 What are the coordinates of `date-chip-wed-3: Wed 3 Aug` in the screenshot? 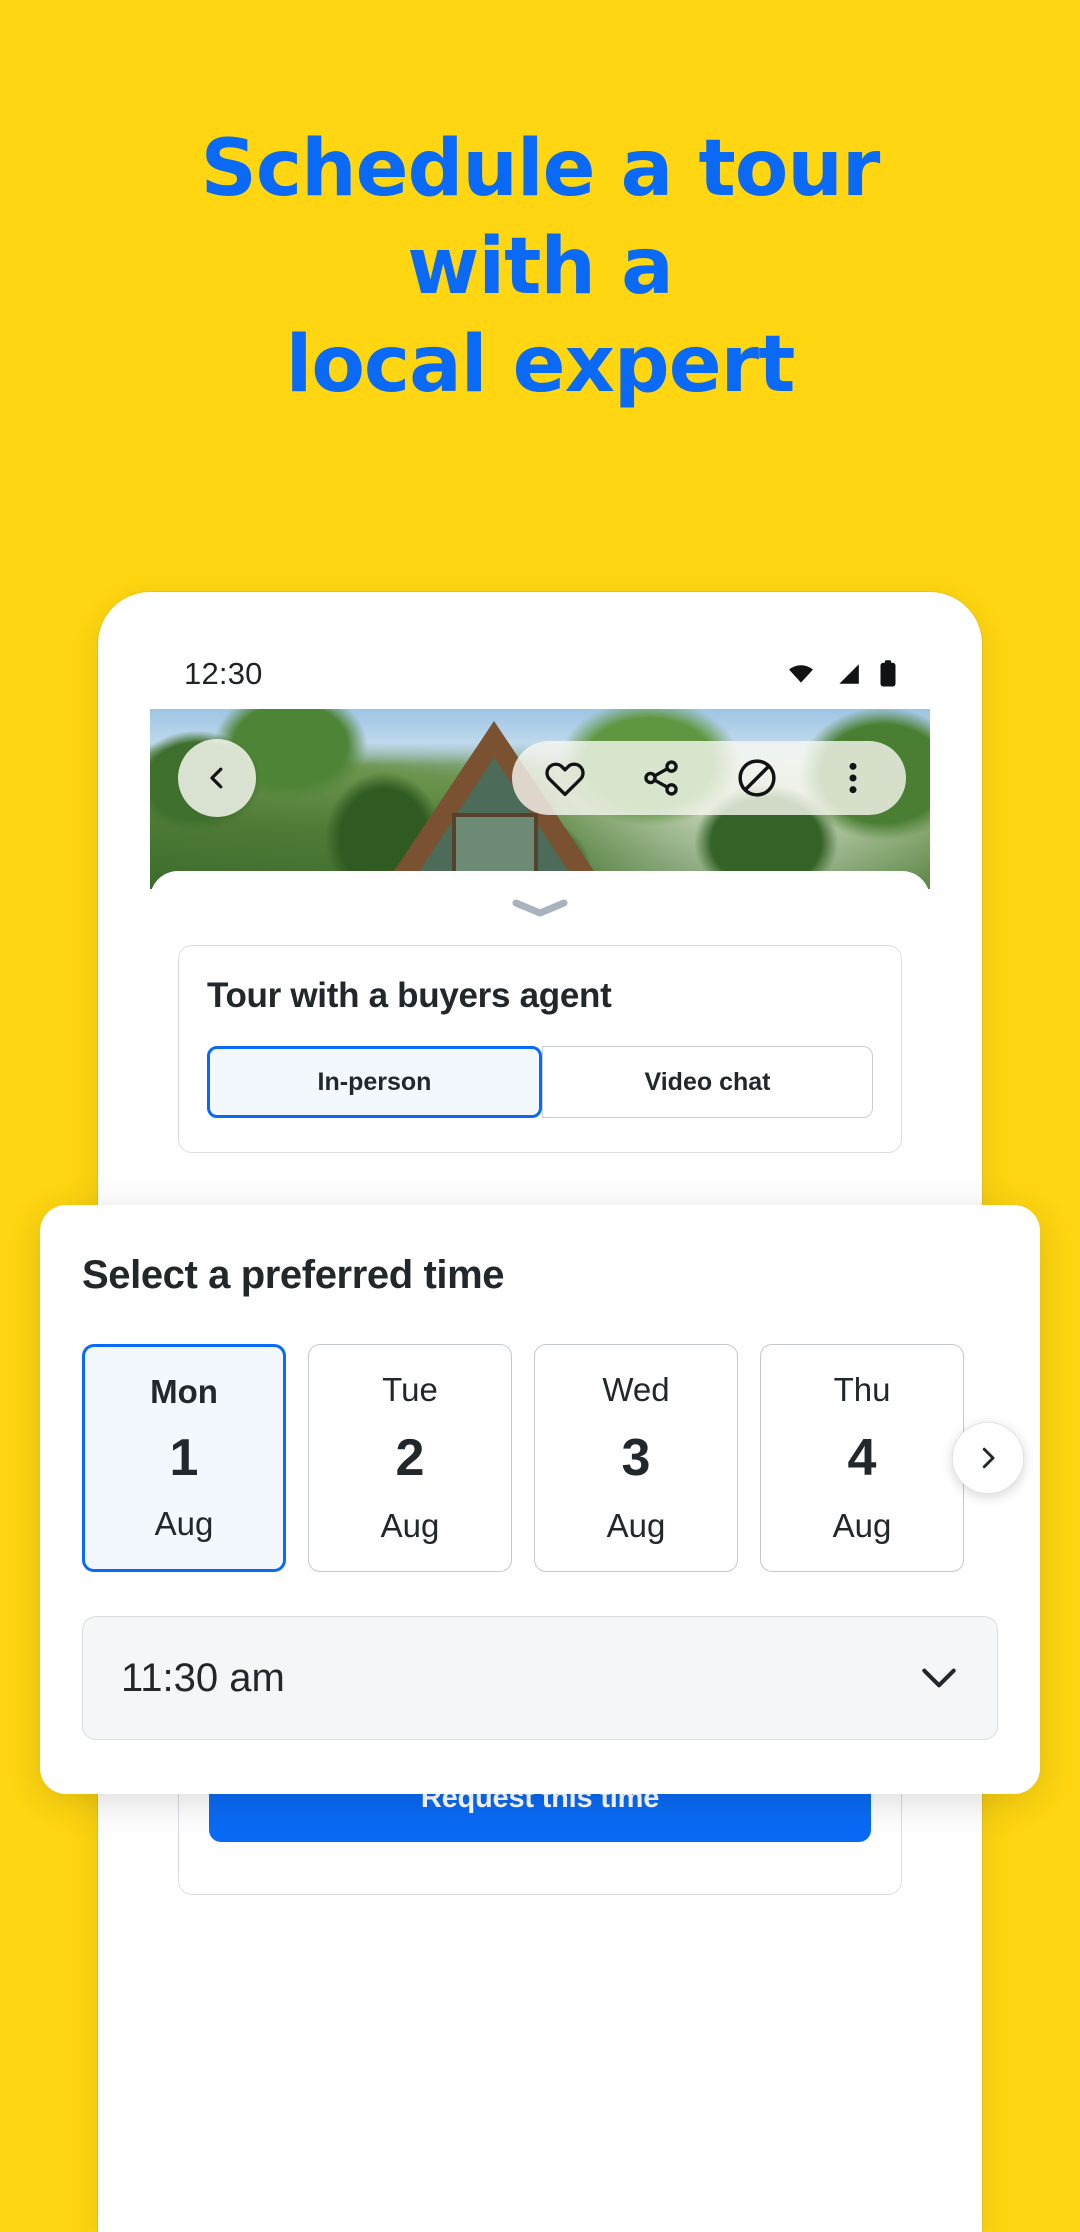 It's located at (636, 1458).